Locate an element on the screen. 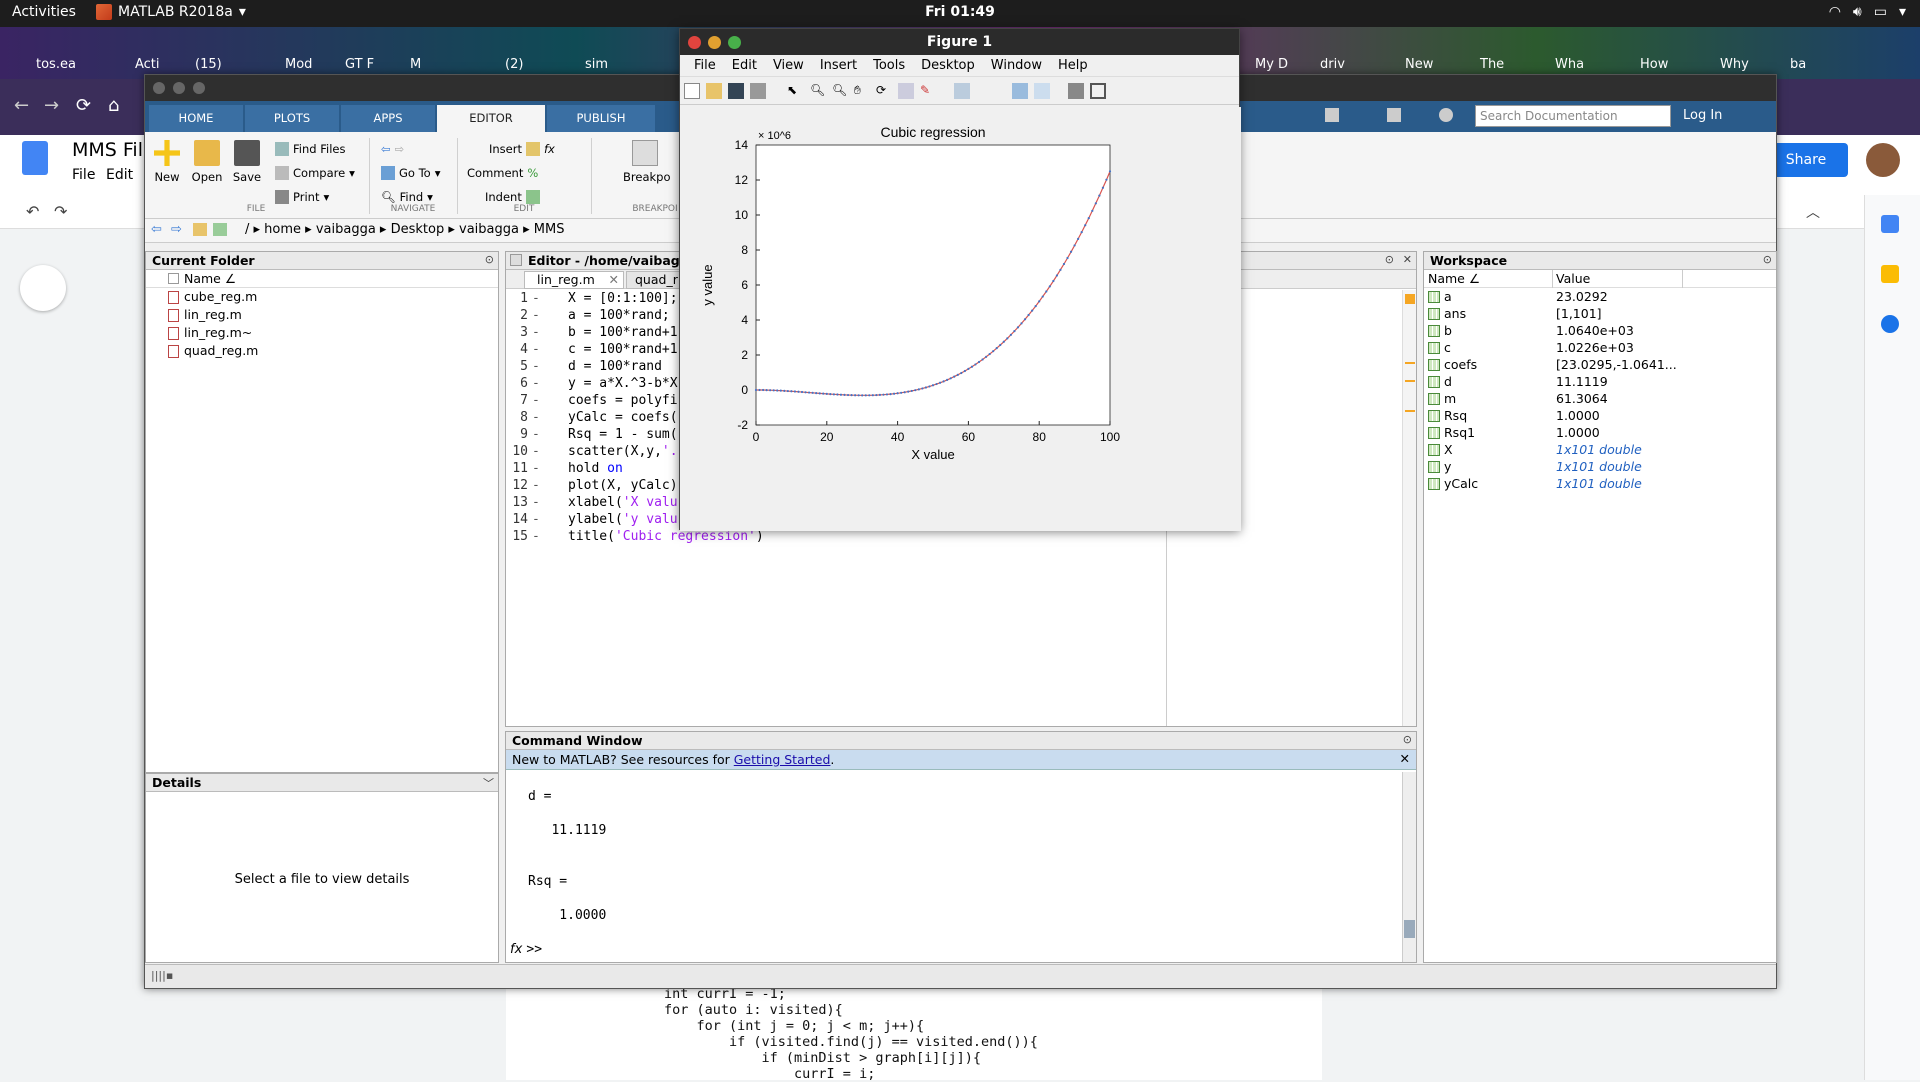 Image resolution: width=1920 pixels, height=1082 pixels. tab-plots: PLOTS is located at coordinates (292, 118).